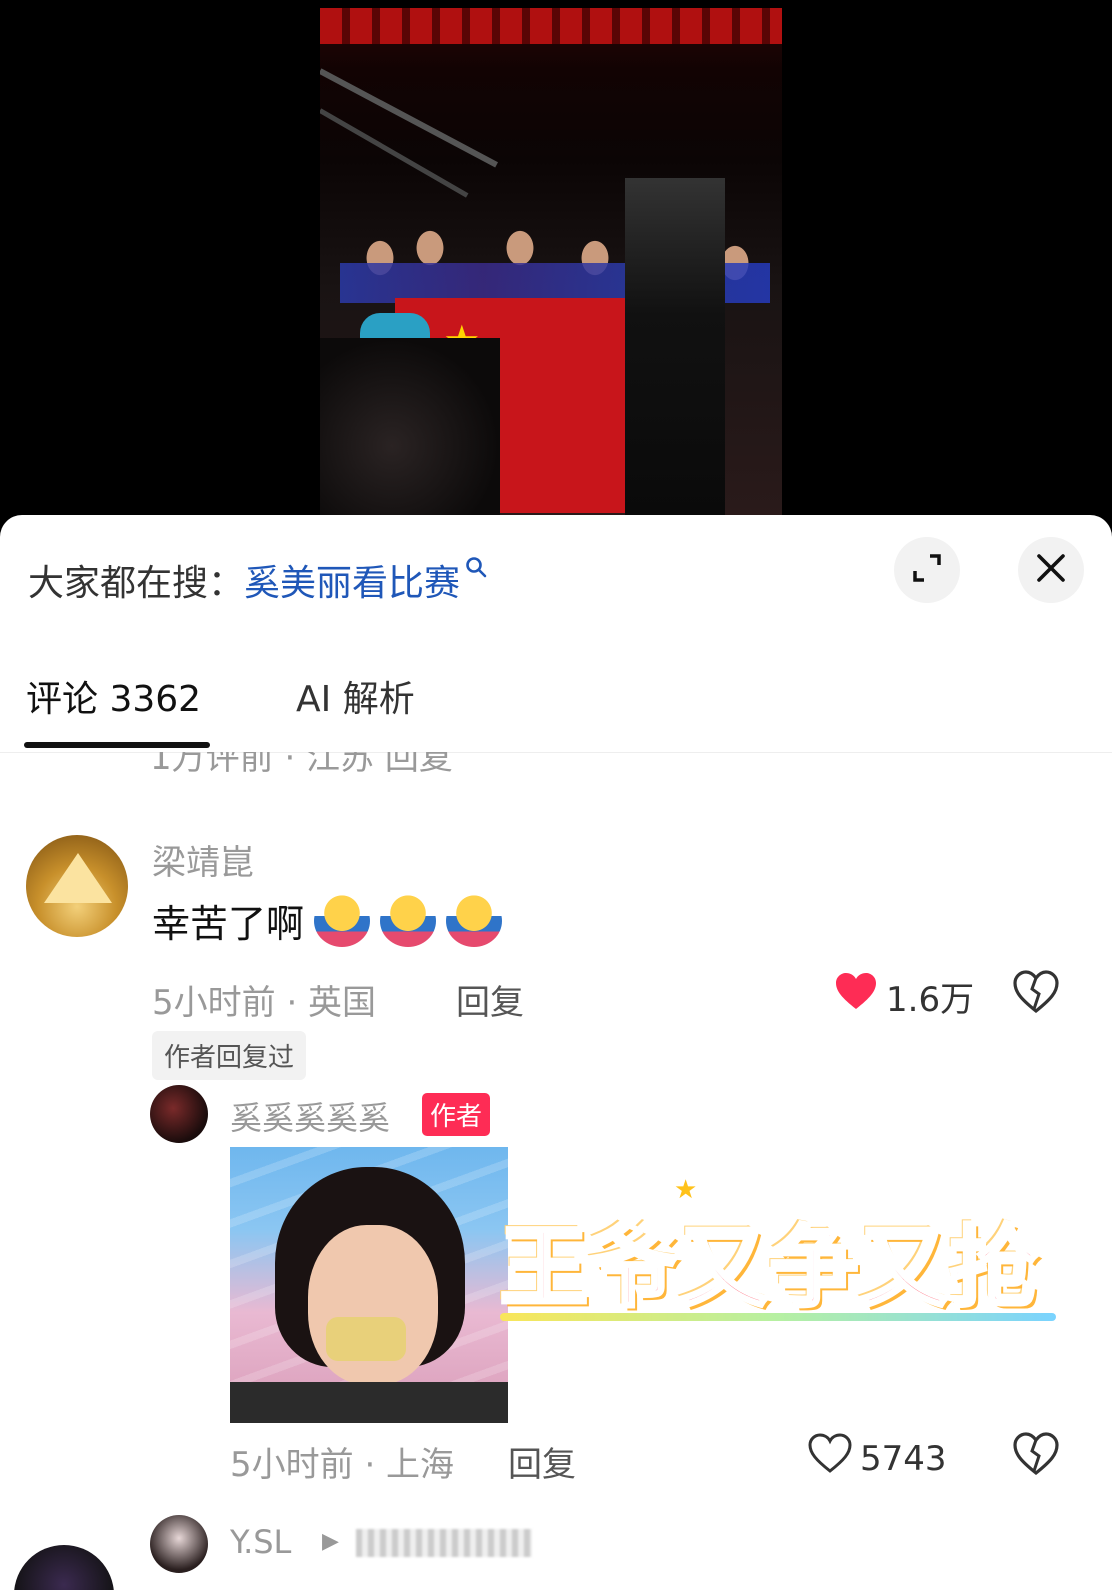 This screenshot has width=1112, height=1590. I want to click on scrolled-comment-row: 1万评前 · 江苏 回复, so click(600, 763).